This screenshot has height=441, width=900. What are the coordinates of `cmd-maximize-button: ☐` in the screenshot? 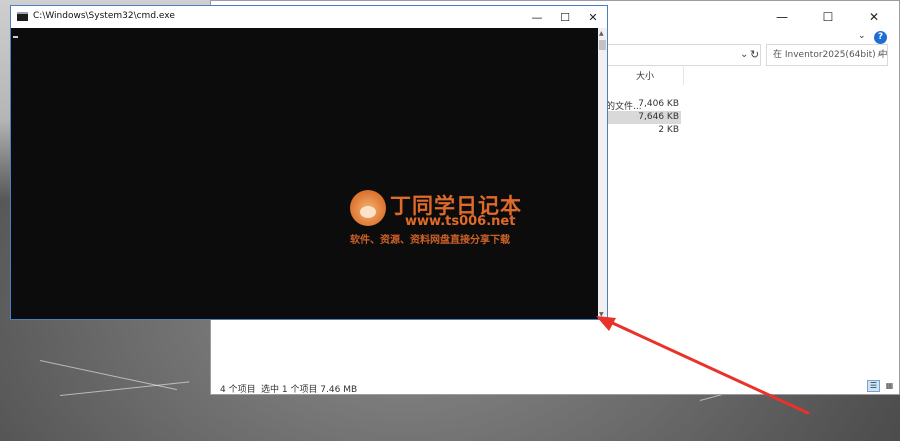 It's located at (565, 17).